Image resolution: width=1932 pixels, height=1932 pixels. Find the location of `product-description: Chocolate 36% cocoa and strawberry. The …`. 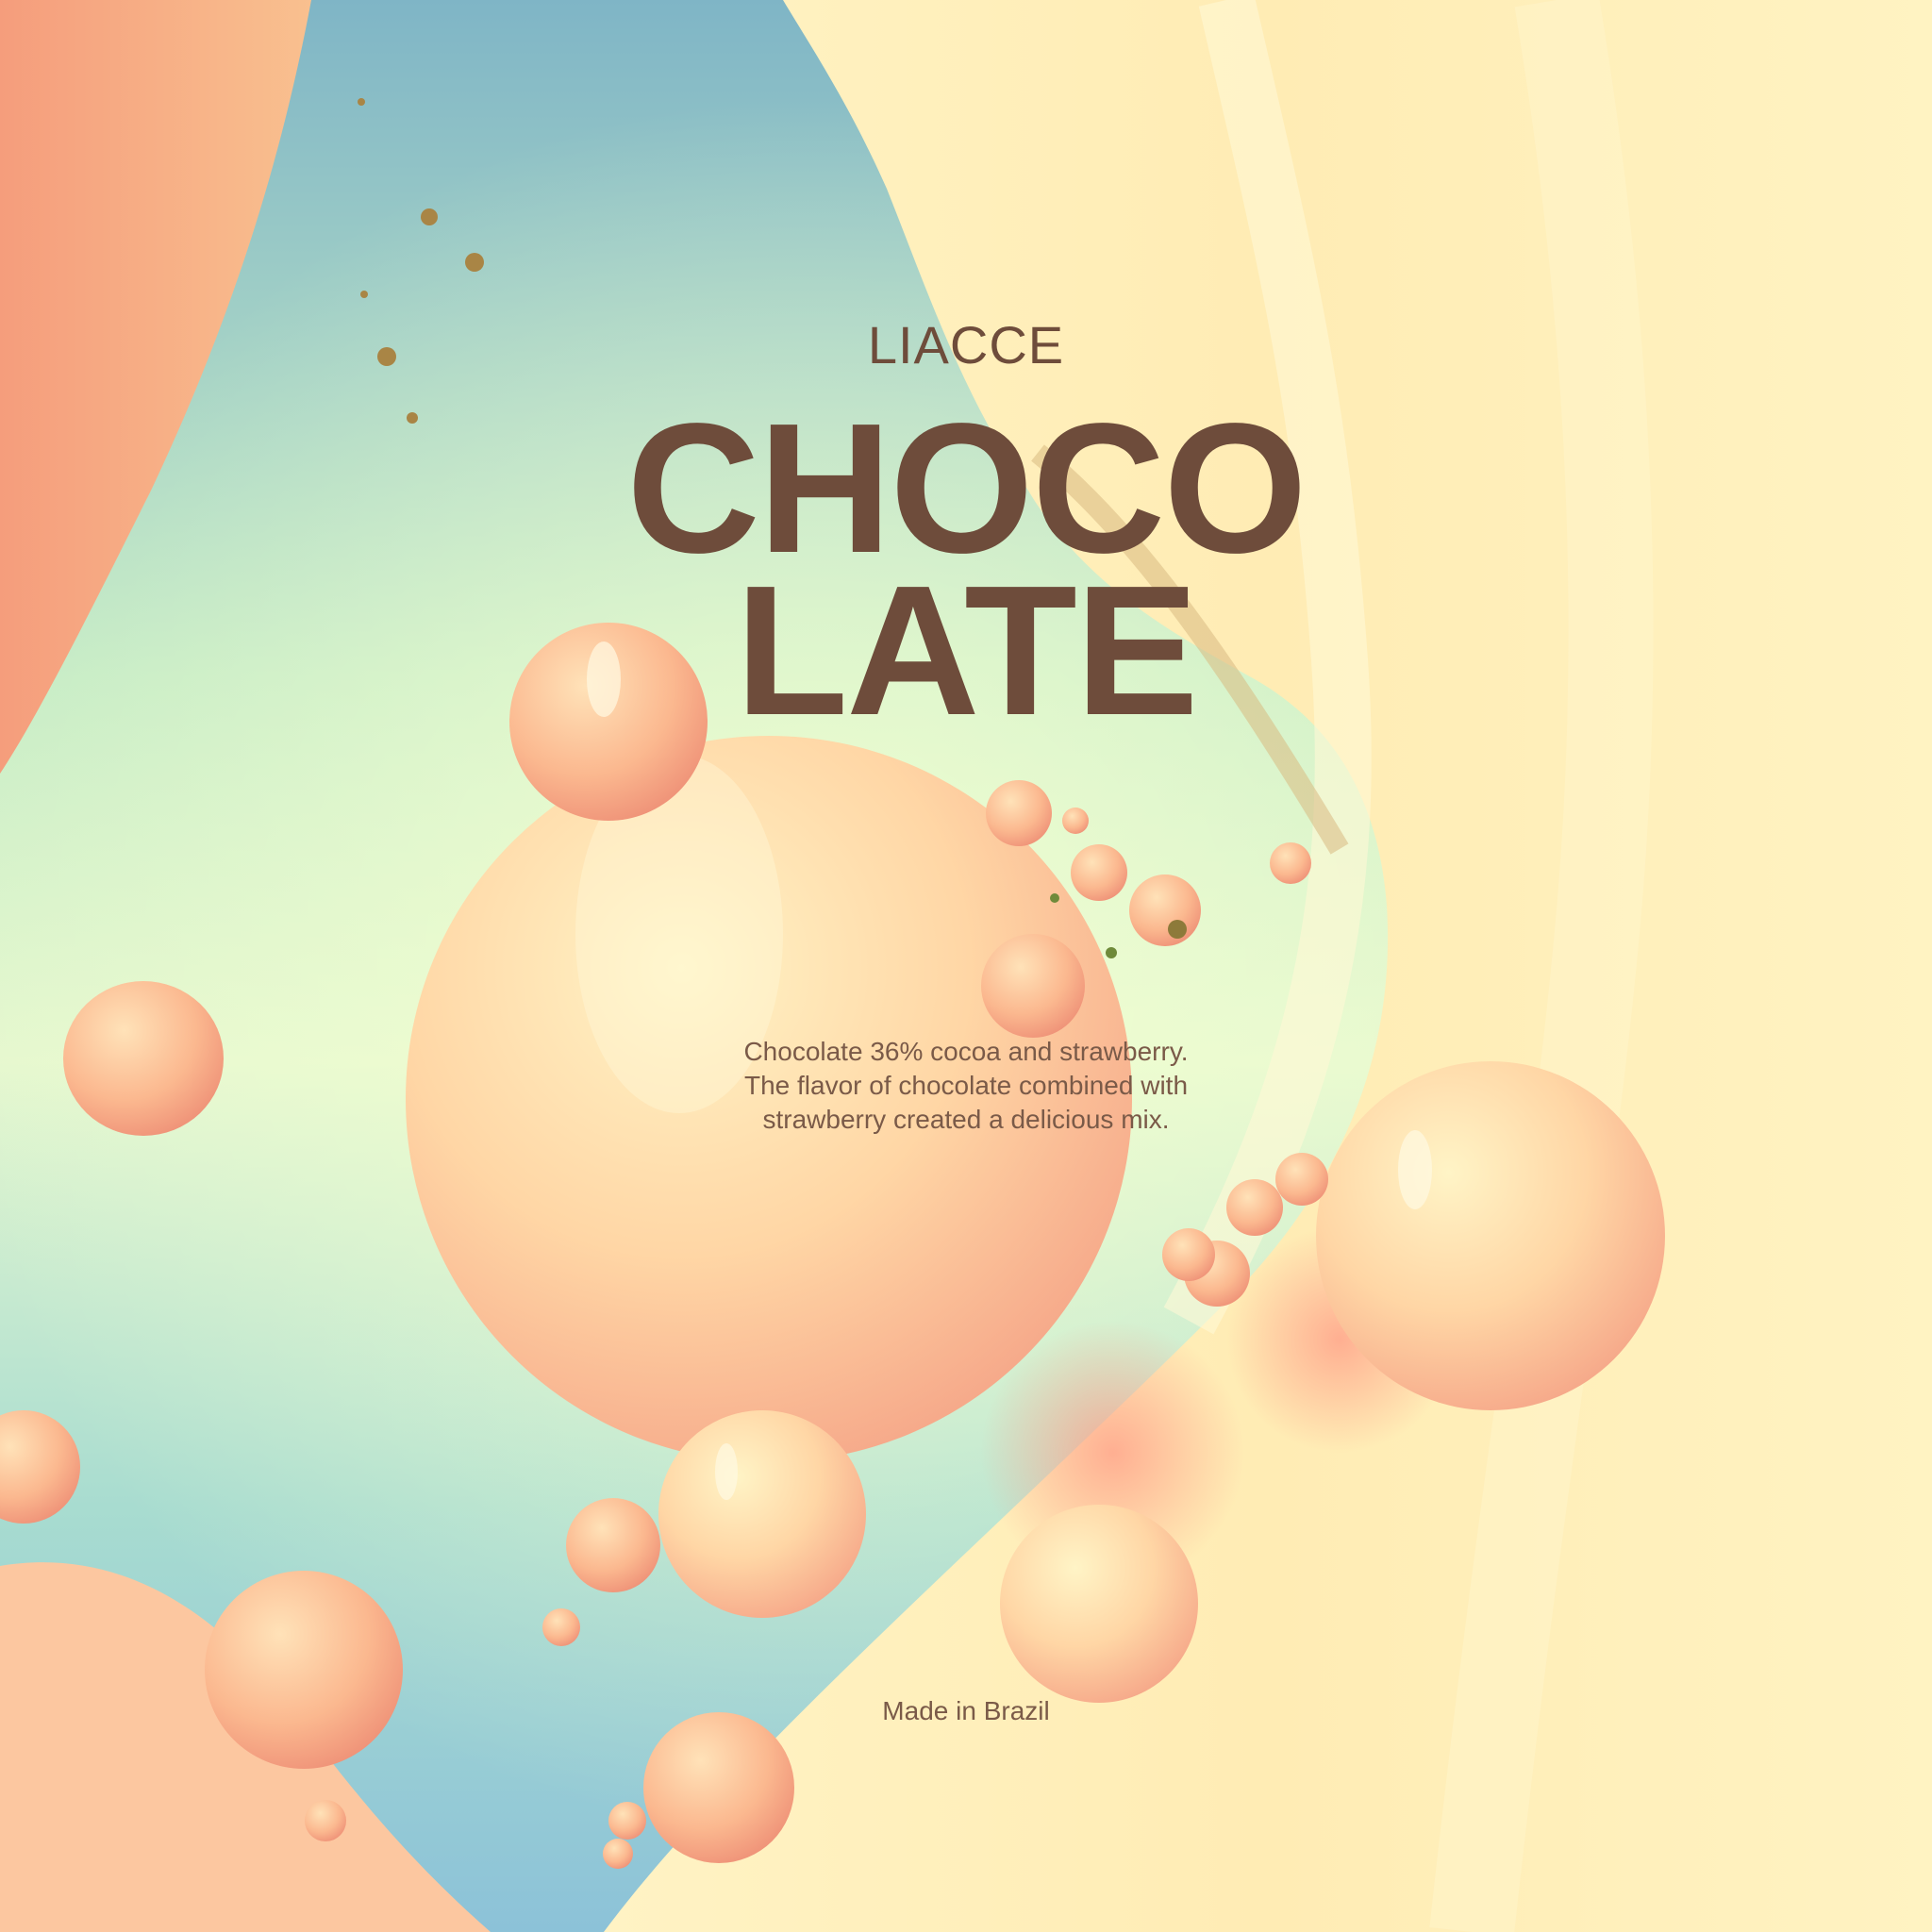

product-description: Chocolate 36% cocoa and strawberry. The … is located at coordinates (966, 1086).